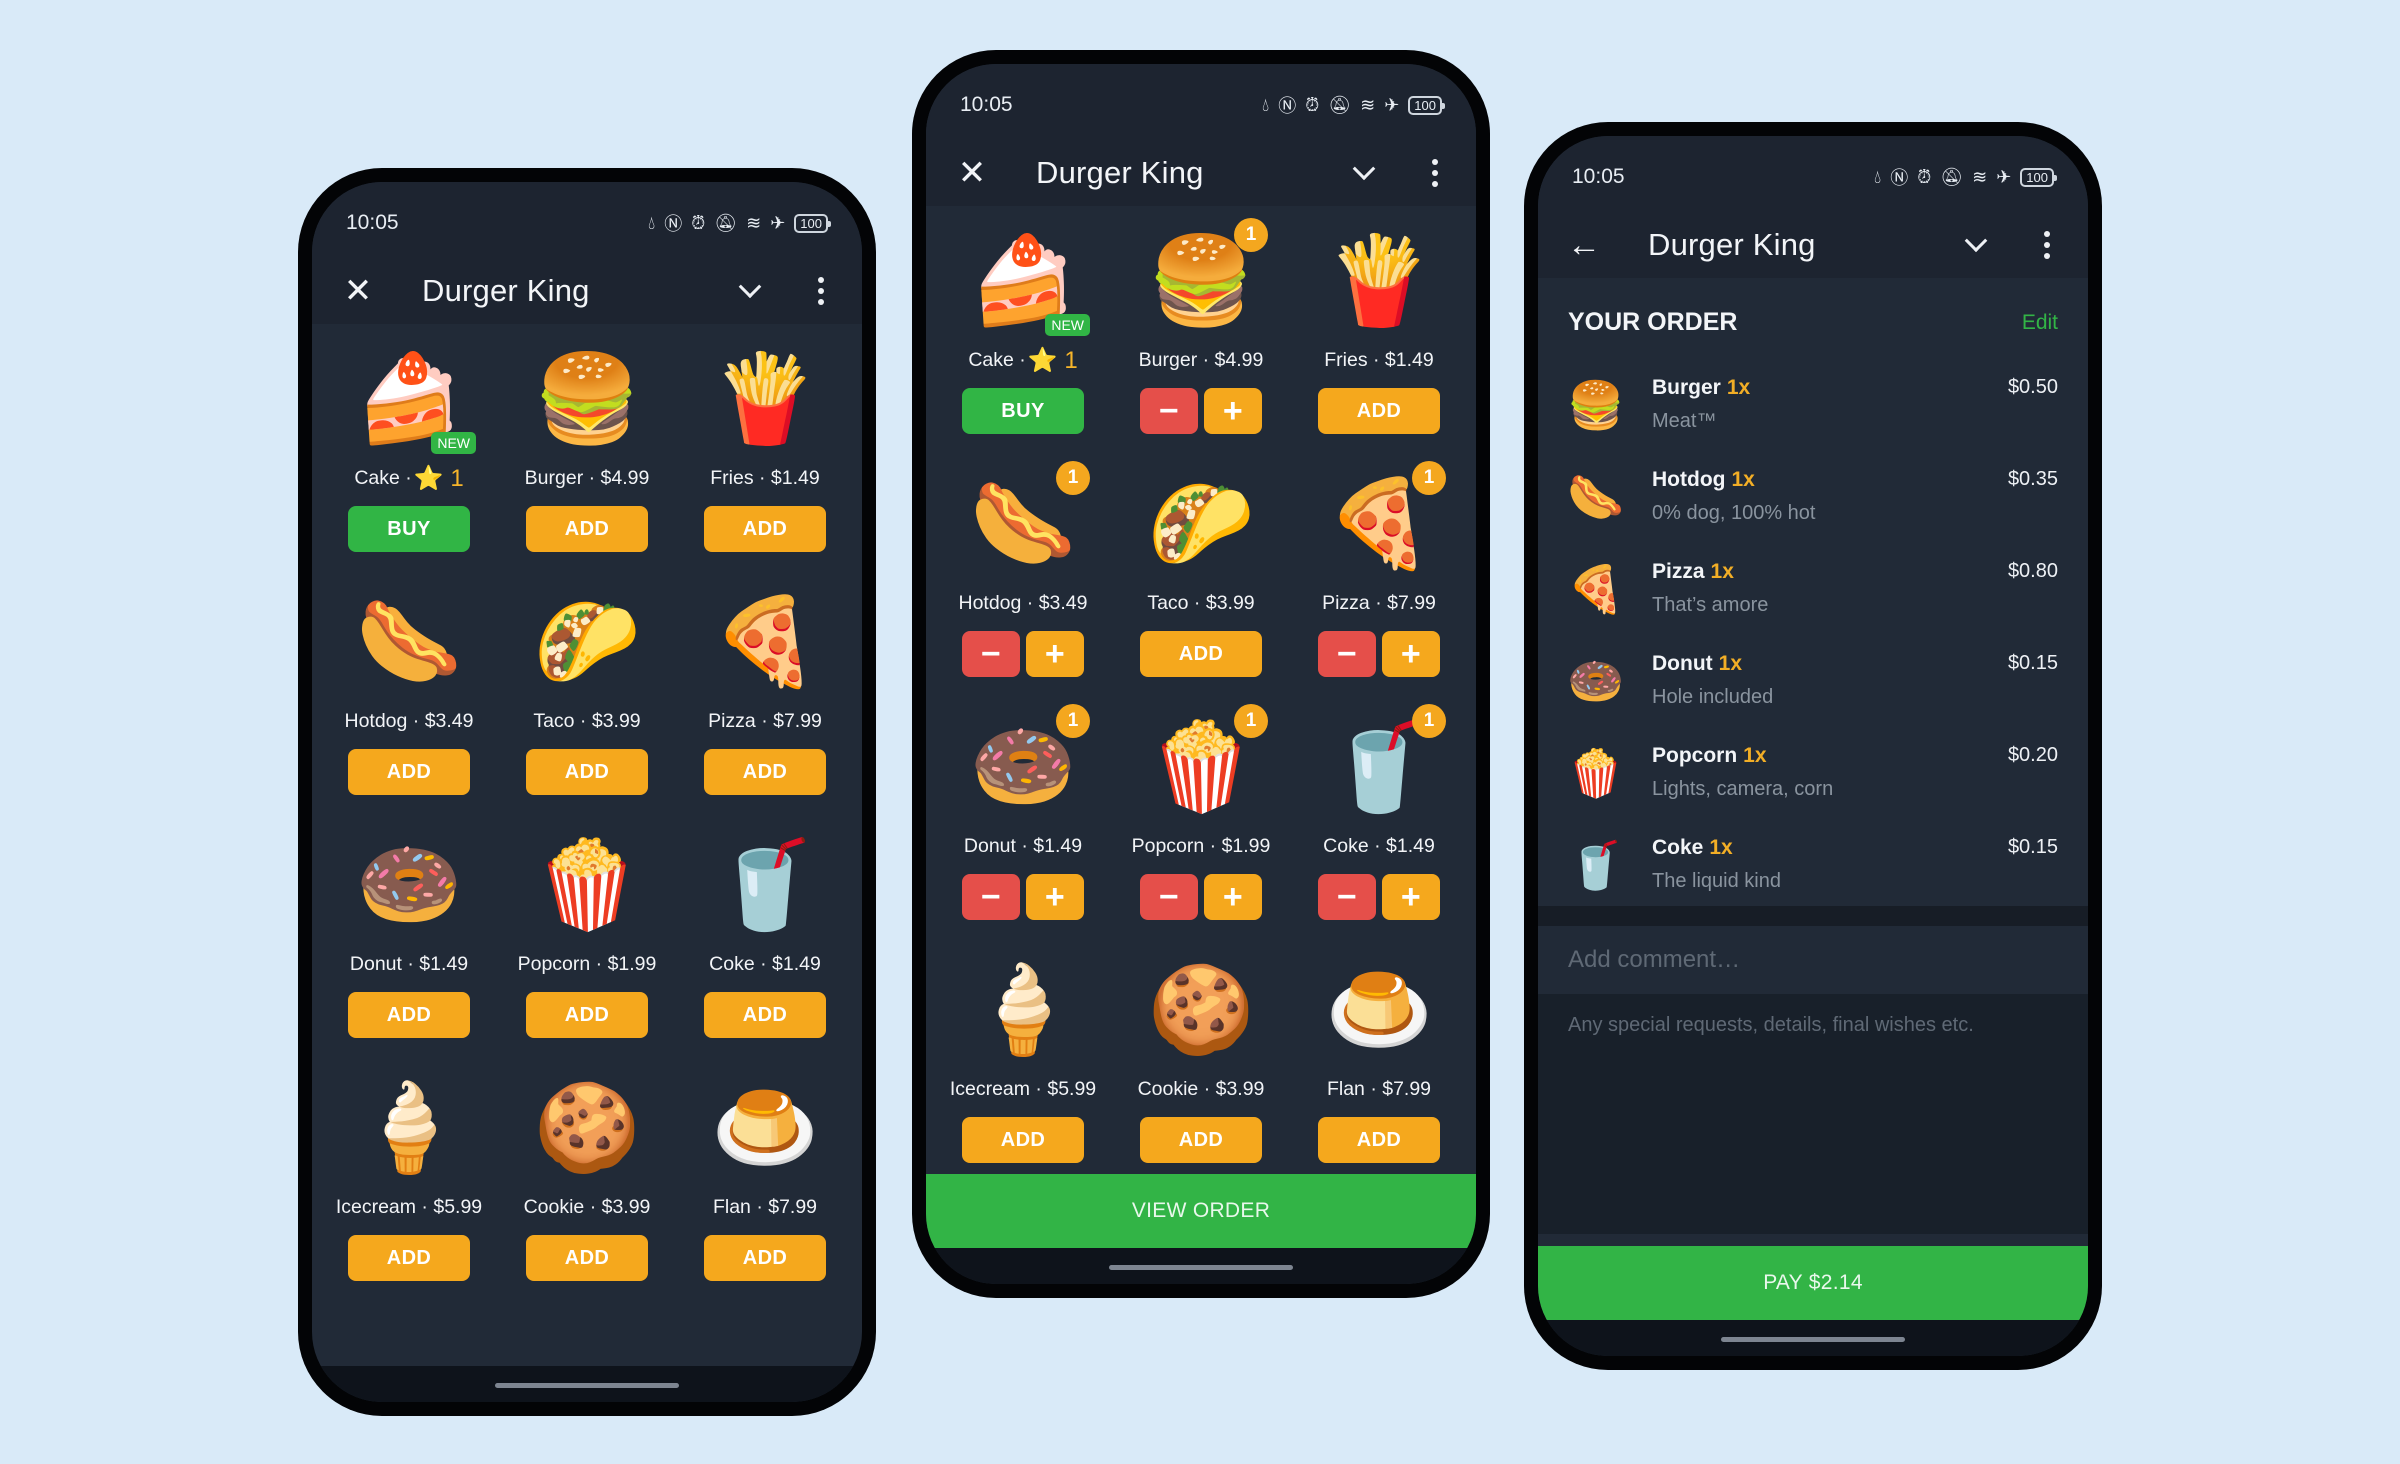 This screenshot has height=1464, width=2400. I want to click on item-name-price: Donut · $1.49, so click(409, 963).